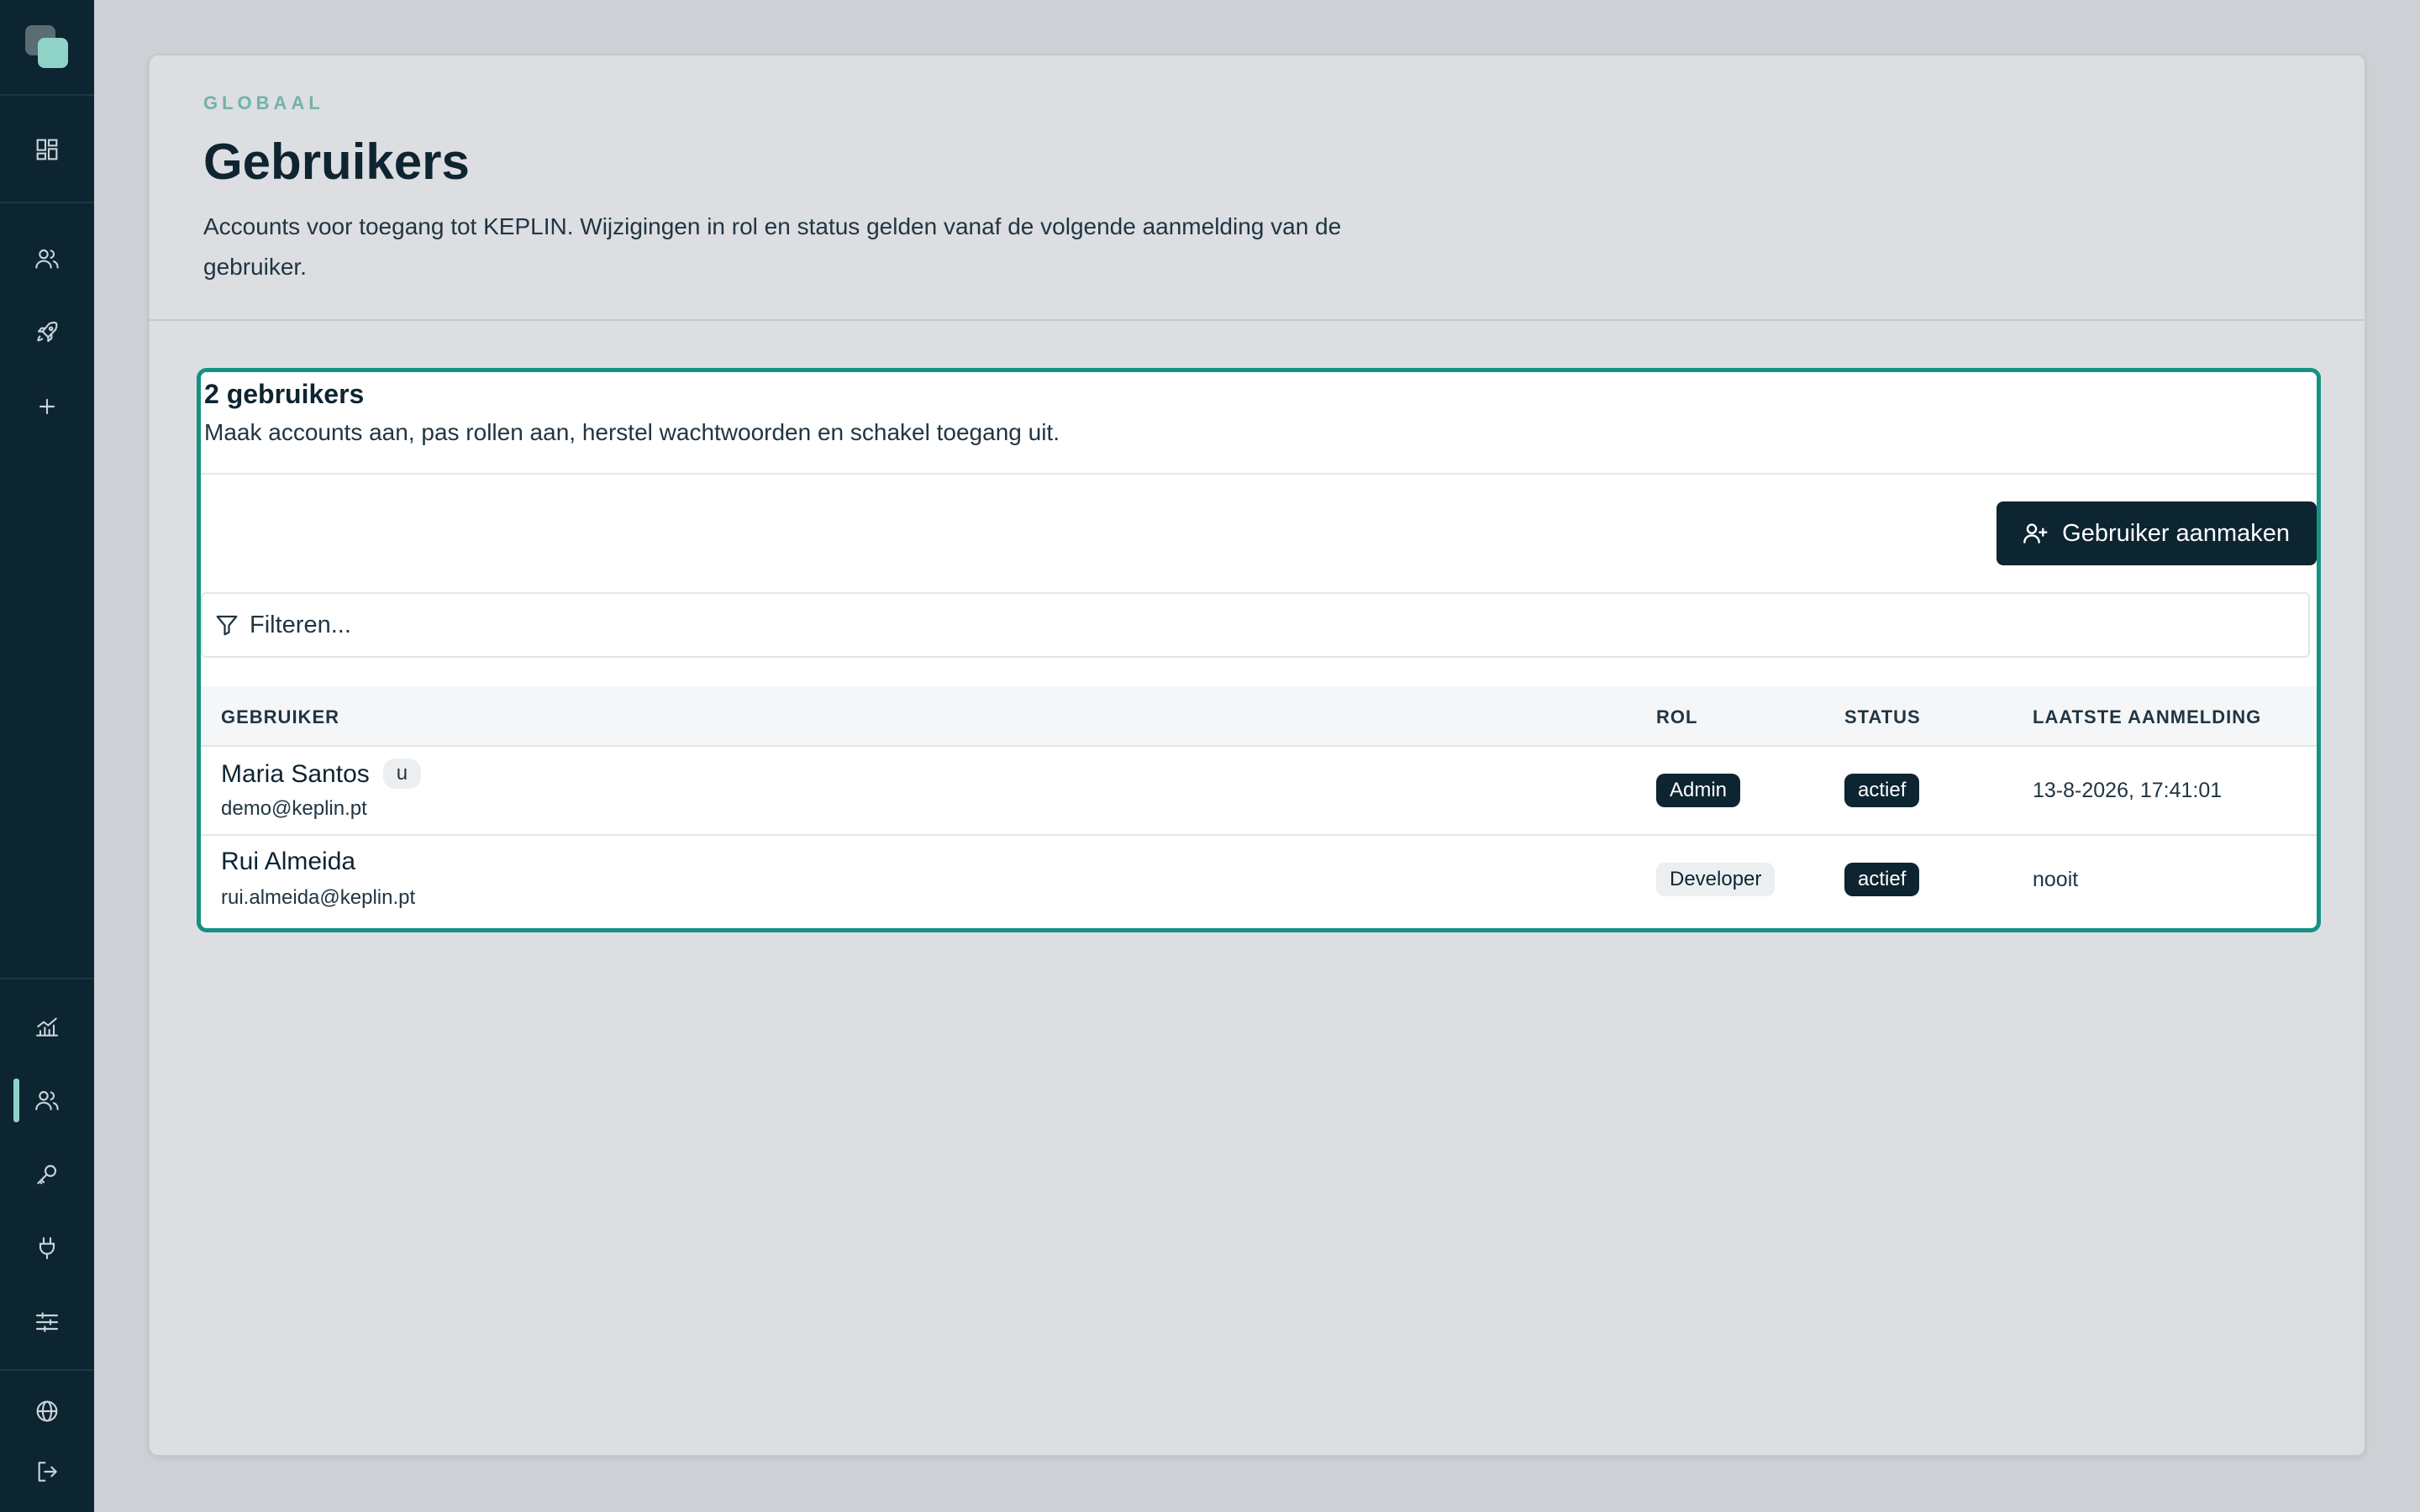 Image resolution: width=2420 pixels, height=1512 pixels. I want to click on user-name: Maria Santos, so click(295, 774).